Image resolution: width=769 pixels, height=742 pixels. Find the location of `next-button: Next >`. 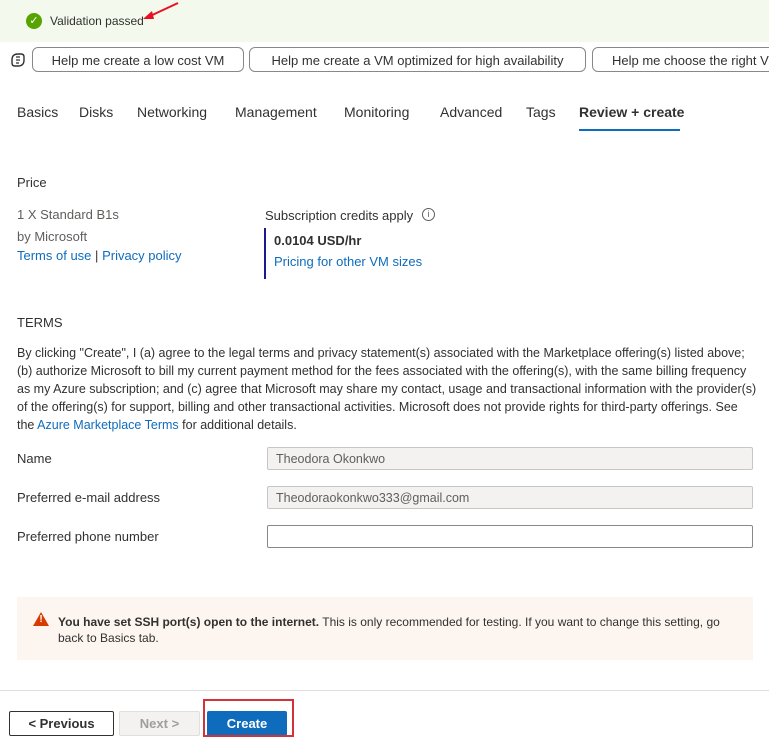

next-button: Next > is located at coordinates (159, 723).